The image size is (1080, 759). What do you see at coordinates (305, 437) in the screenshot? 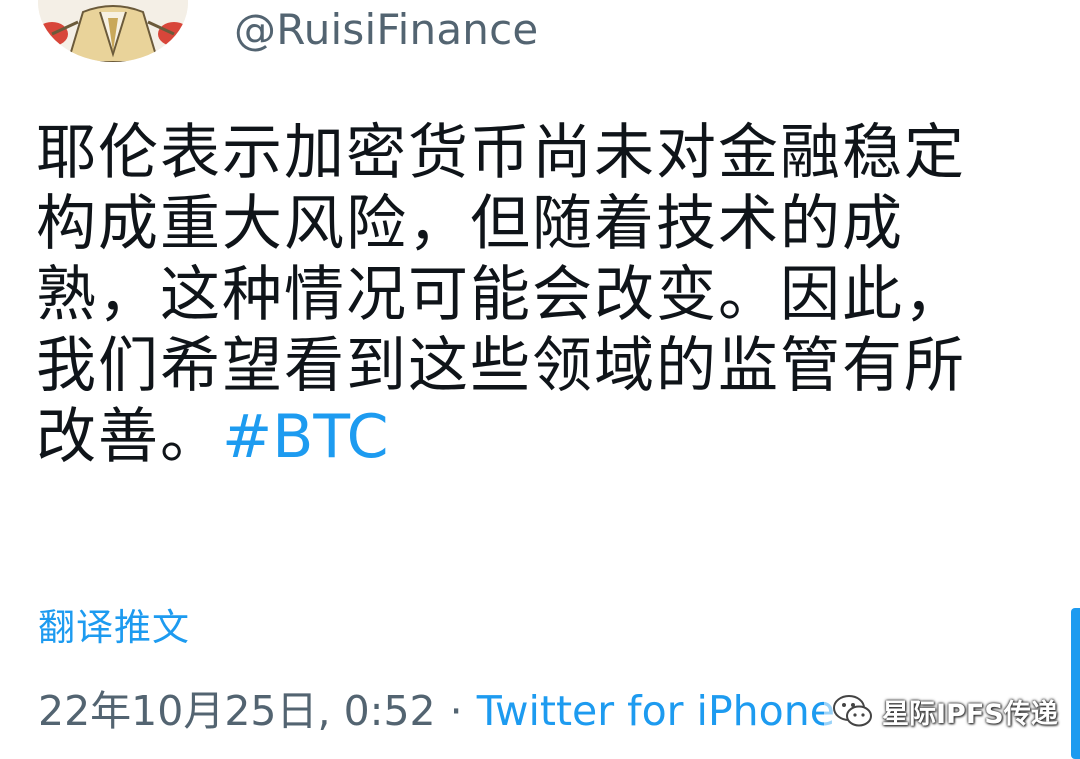
I see `hashtag-link: #BTC` at bounding box center [305, 437].